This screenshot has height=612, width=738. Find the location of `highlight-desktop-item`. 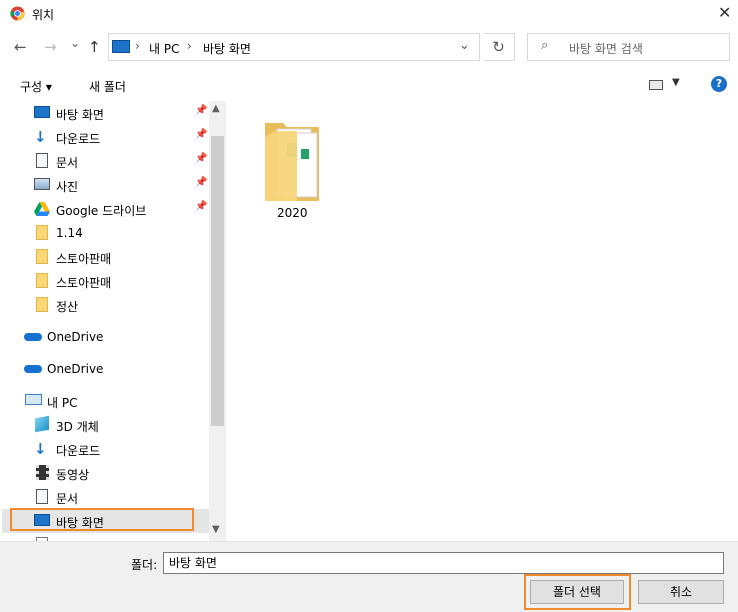

highlight-desktop-item is located at coordinates (102, 519).